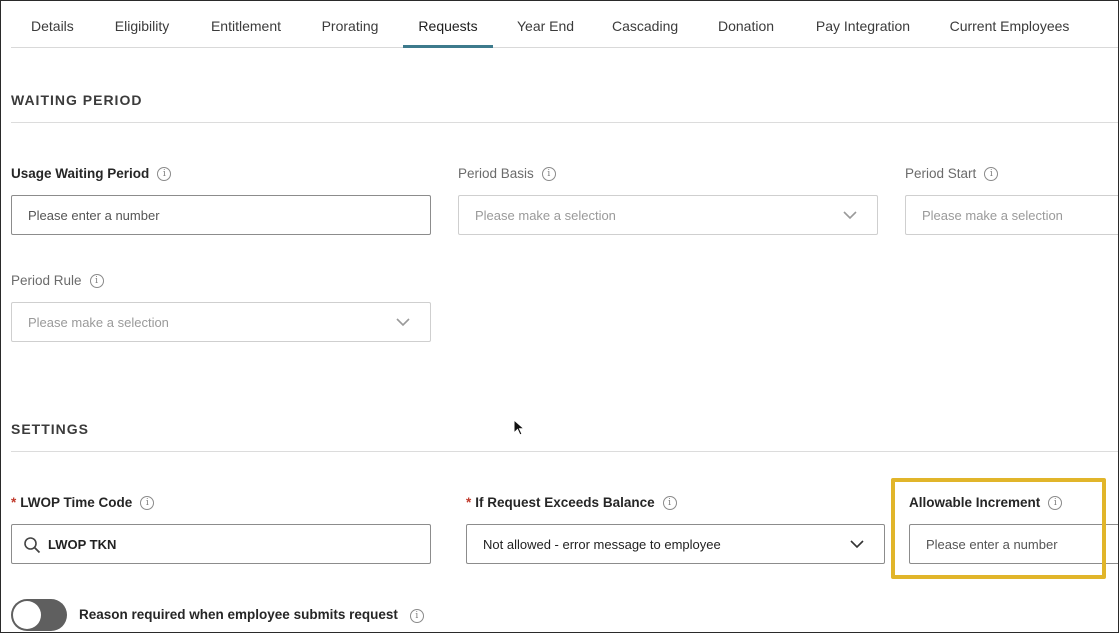 This screenshot has height=633, width=1119. I want to click on tab-pay-integration: Pay Integration, so click(863, 24).